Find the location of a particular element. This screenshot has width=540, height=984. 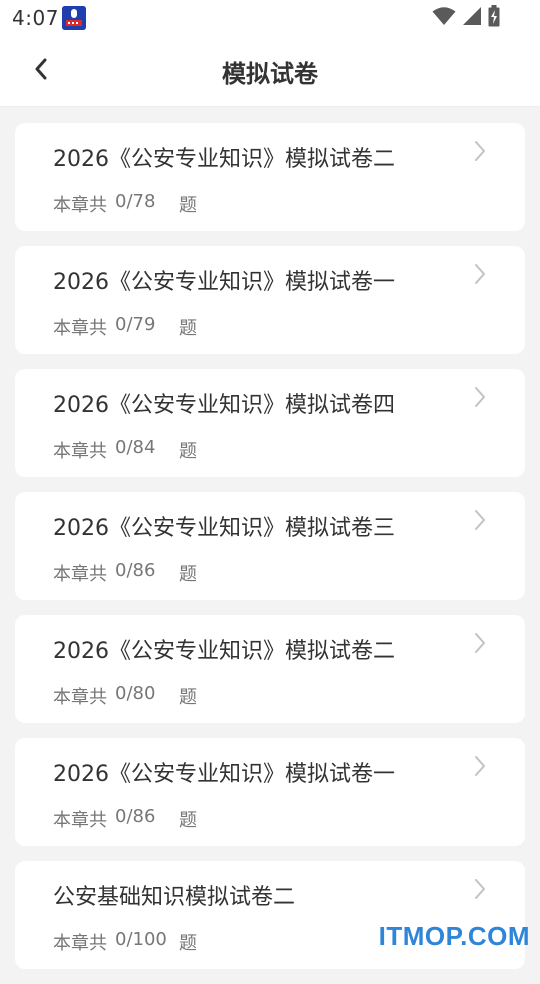

status-time: 4:07 is located at coordinates (35, 18).